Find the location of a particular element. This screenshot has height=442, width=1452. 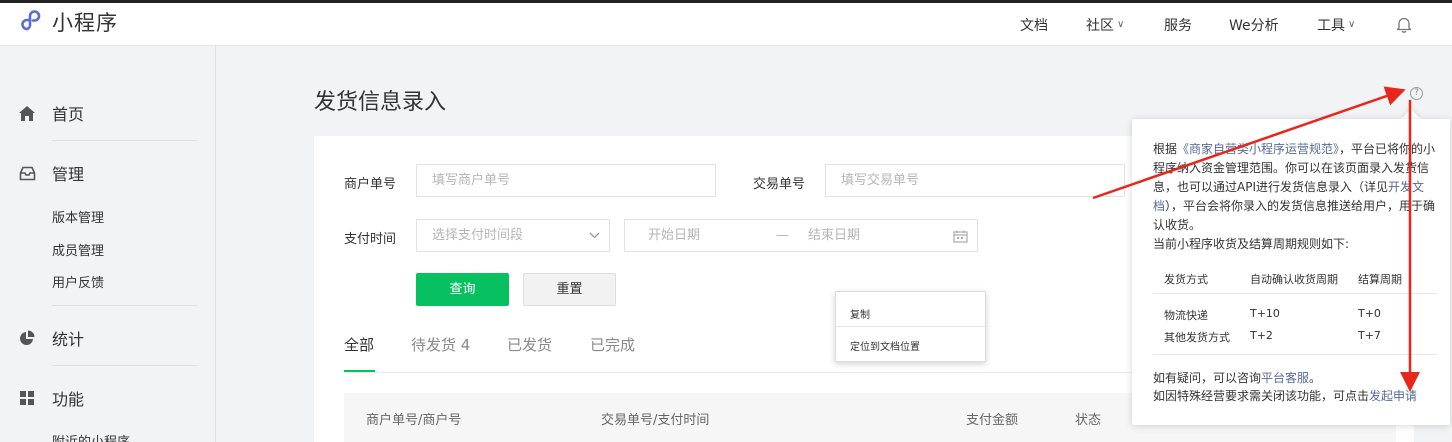

grid-icon is located at coordinates (27, 398).